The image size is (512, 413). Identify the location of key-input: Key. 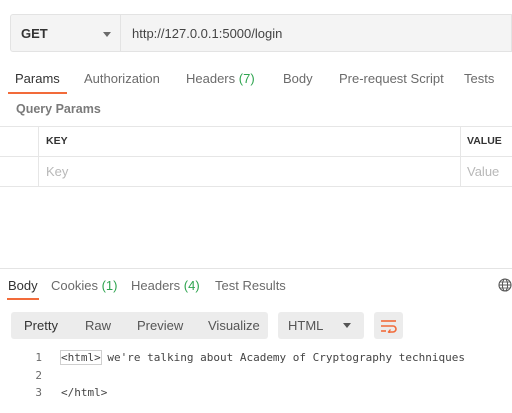
(57, 171).